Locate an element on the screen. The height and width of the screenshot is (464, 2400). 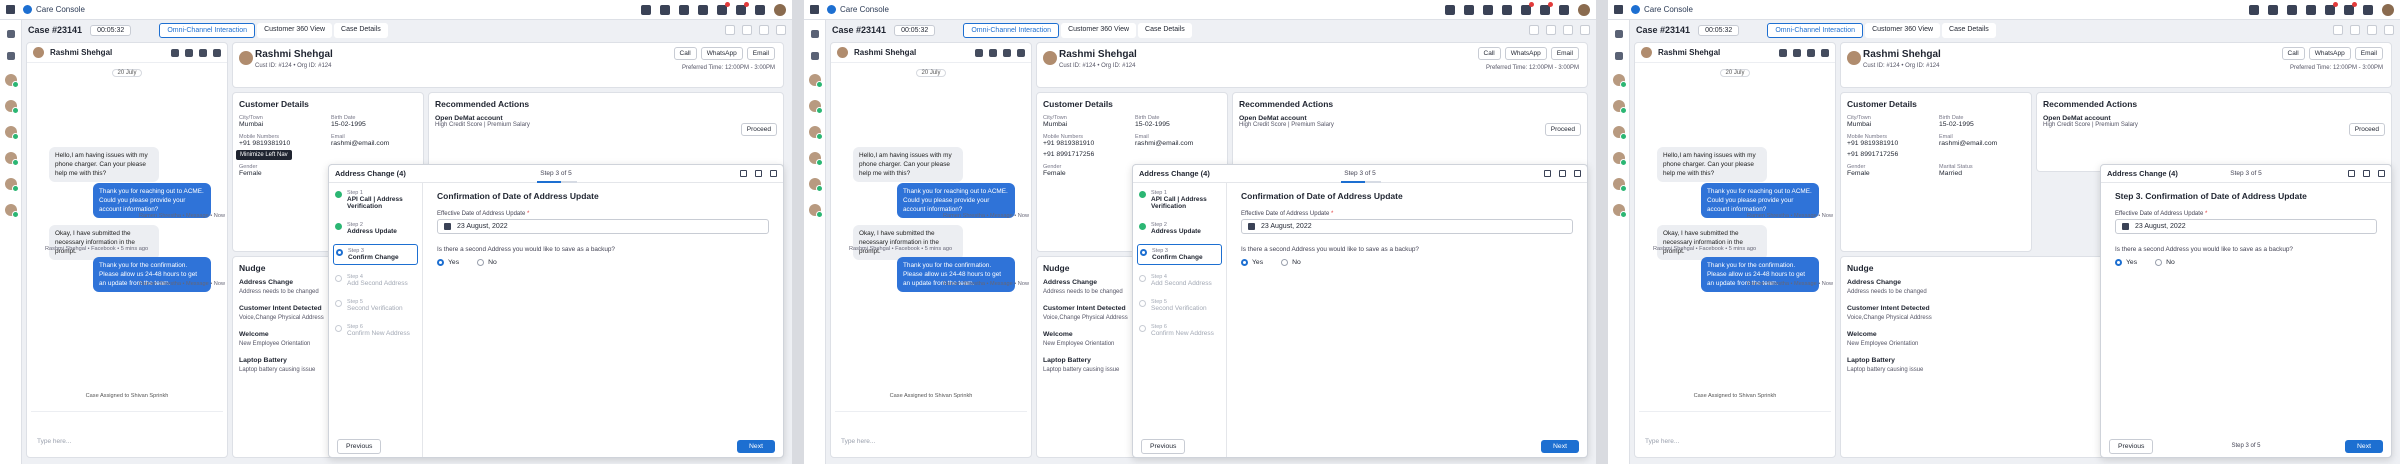
step-item: Step 1 API Call | Address Verification is located at coordinates (1179, 200).